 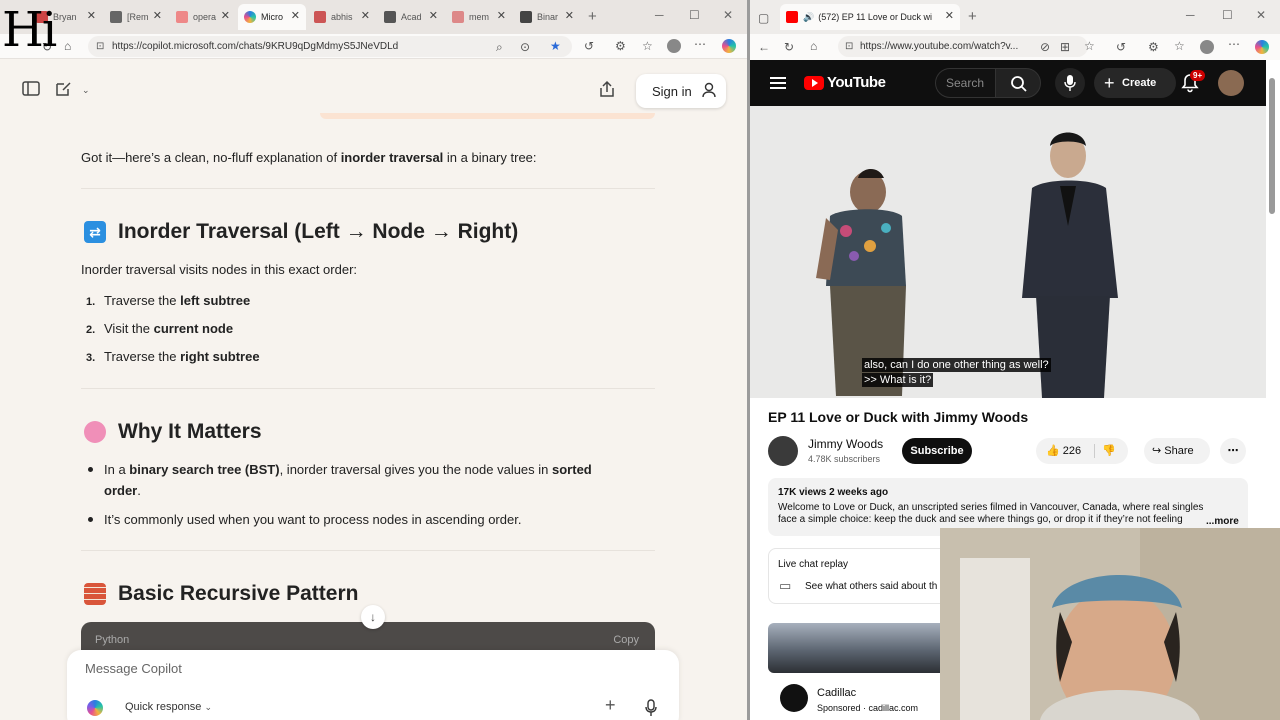 I want to click on youtube-logo: YouTube, so click(x=845, y=82).